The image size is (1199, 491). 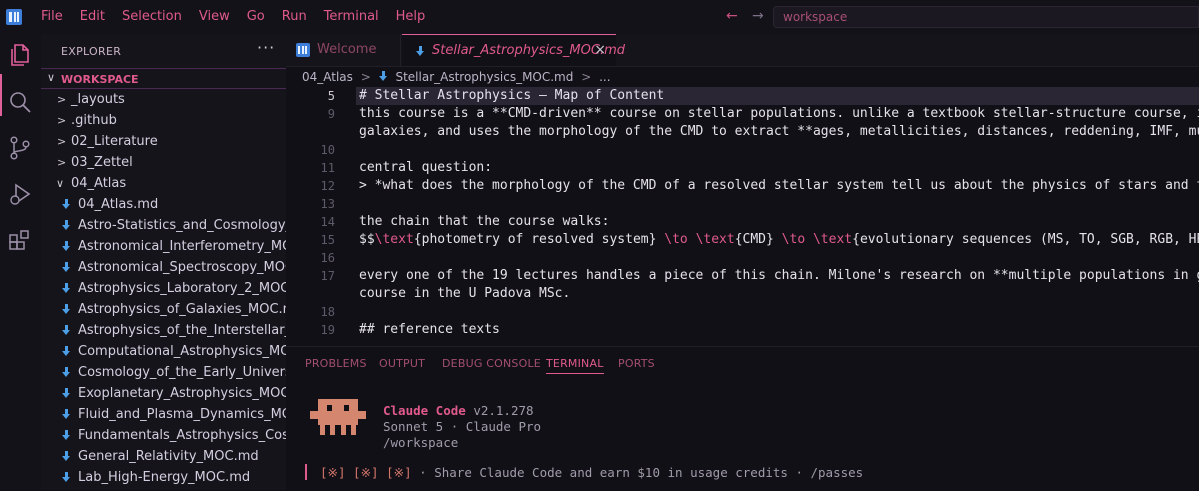 What do you see at coordinates (163, 141) in the screenshot?
I see `tree-folder: >02_Literature` at bounding box center [163, 141].